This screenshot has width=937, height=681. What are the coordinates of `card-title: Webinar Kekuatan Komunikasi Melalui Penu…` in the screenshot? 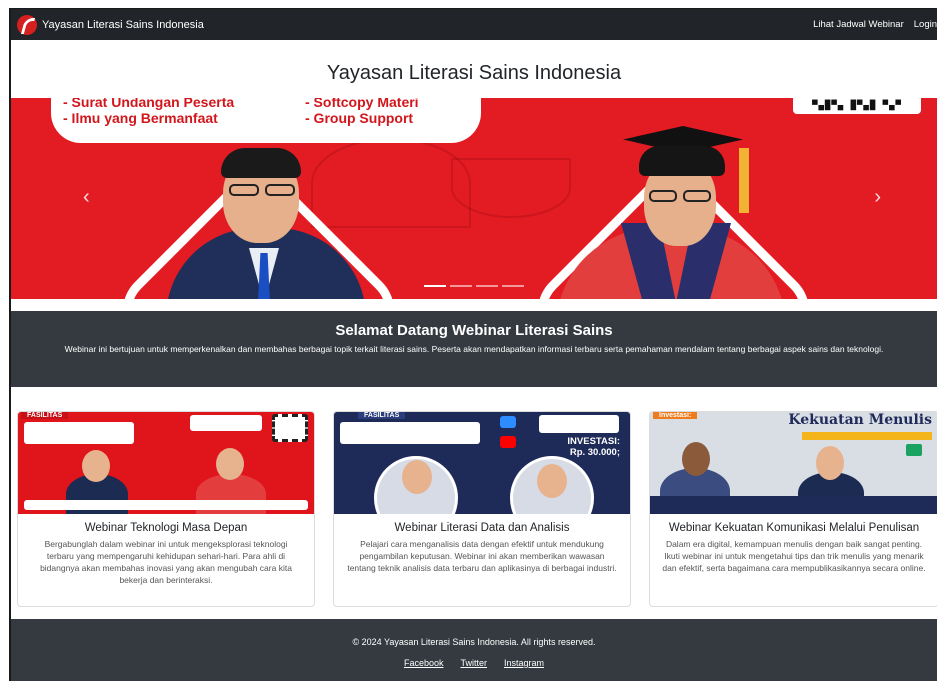 It's located at (793, 528).